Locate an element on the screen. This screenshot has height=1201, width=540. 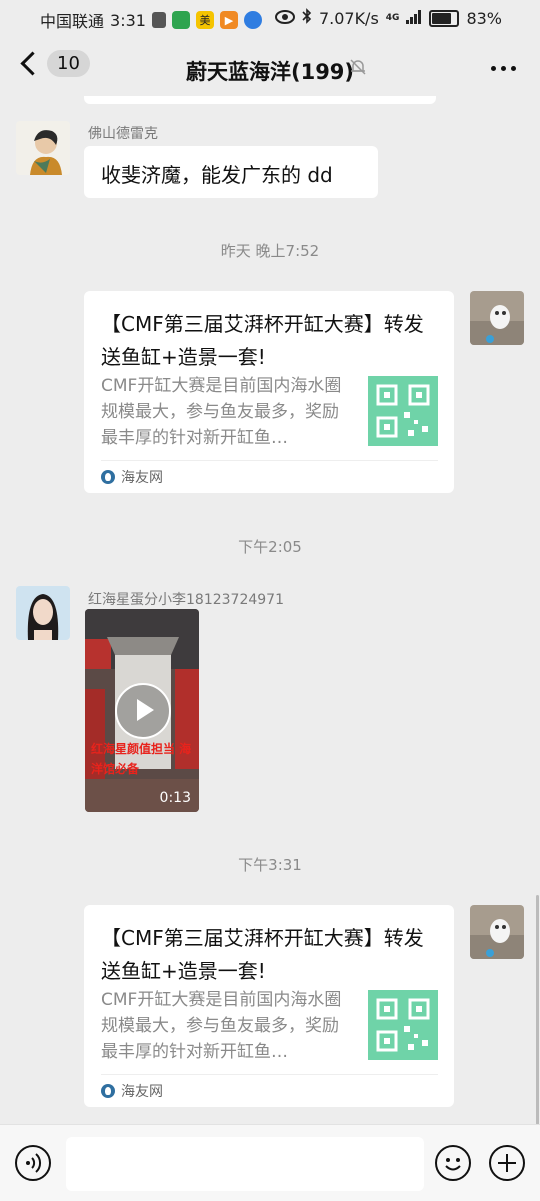
mute-bell-icon is located at coordinates (358, 69).